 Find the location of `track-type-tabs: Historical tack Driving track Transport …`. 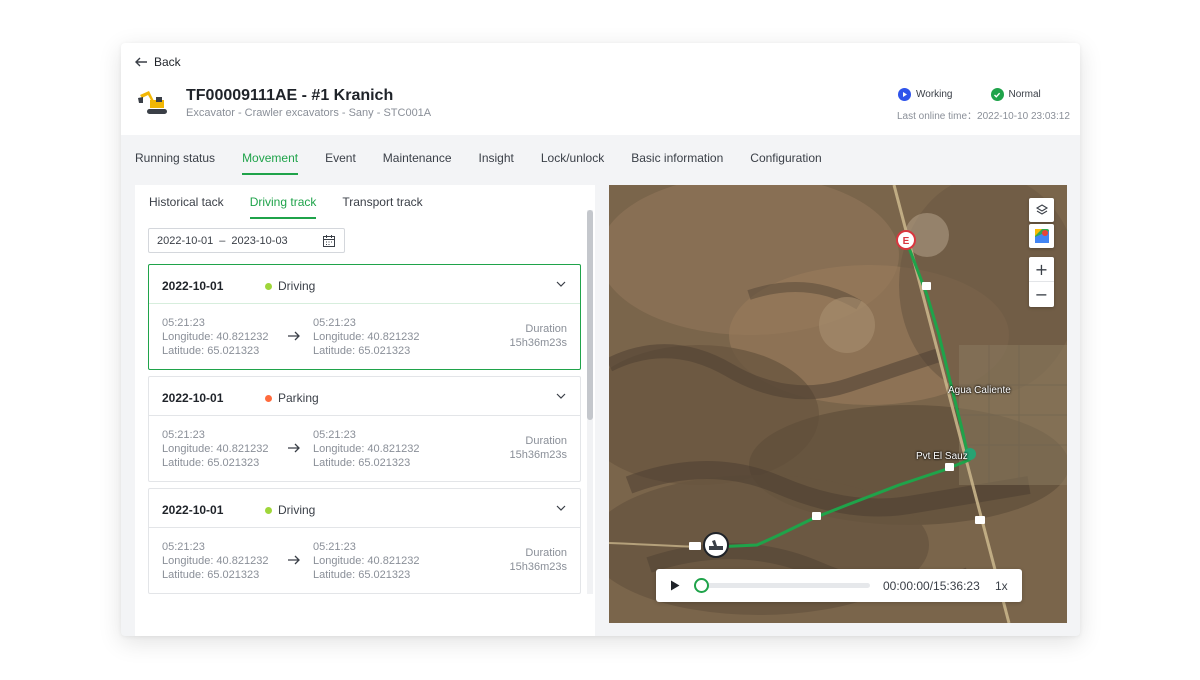

track-type-tabs: Historical tack Driving track Transport … is located at coordinates (299, 207).